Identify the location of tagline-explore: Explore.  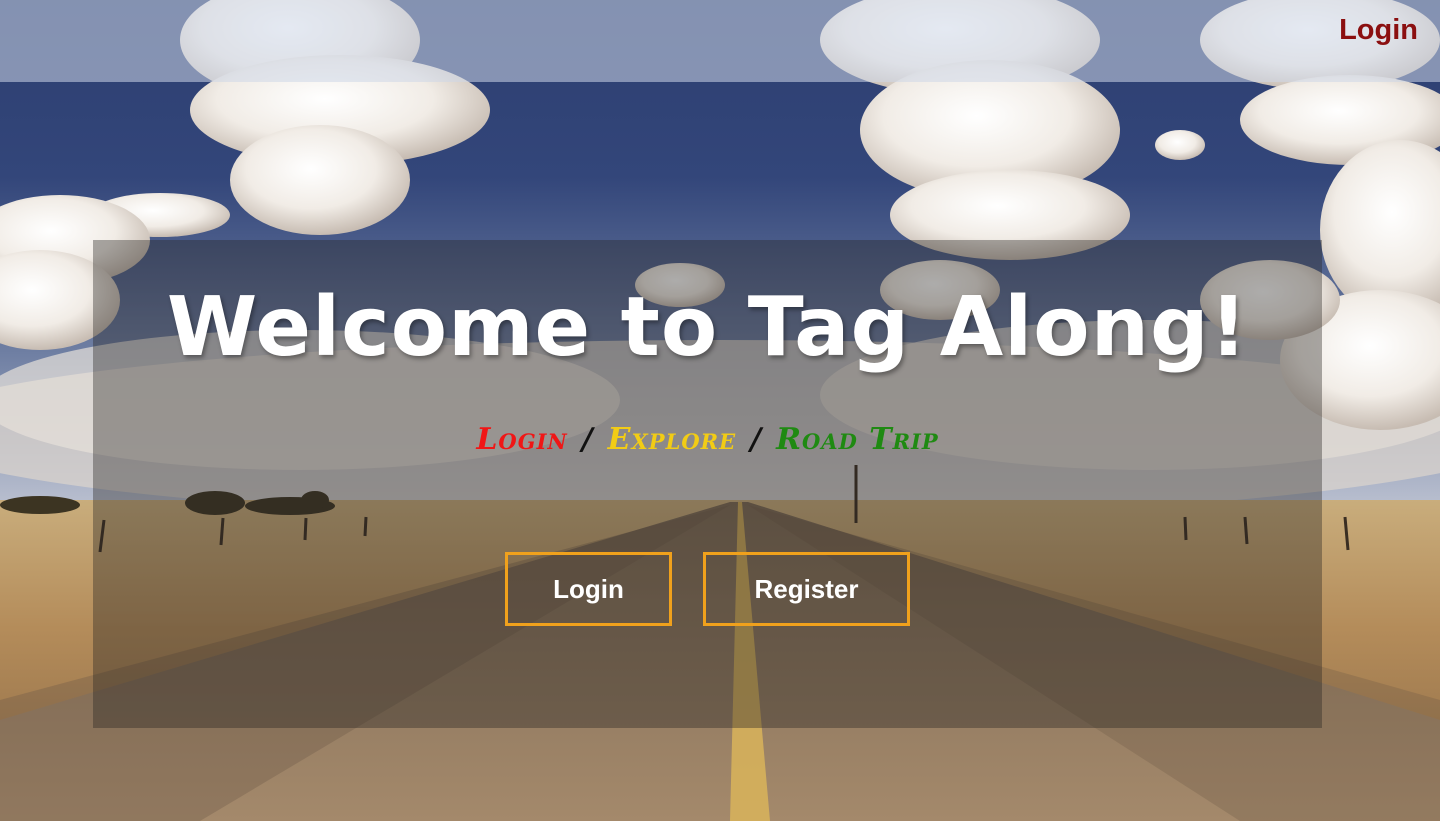
(672, 439).